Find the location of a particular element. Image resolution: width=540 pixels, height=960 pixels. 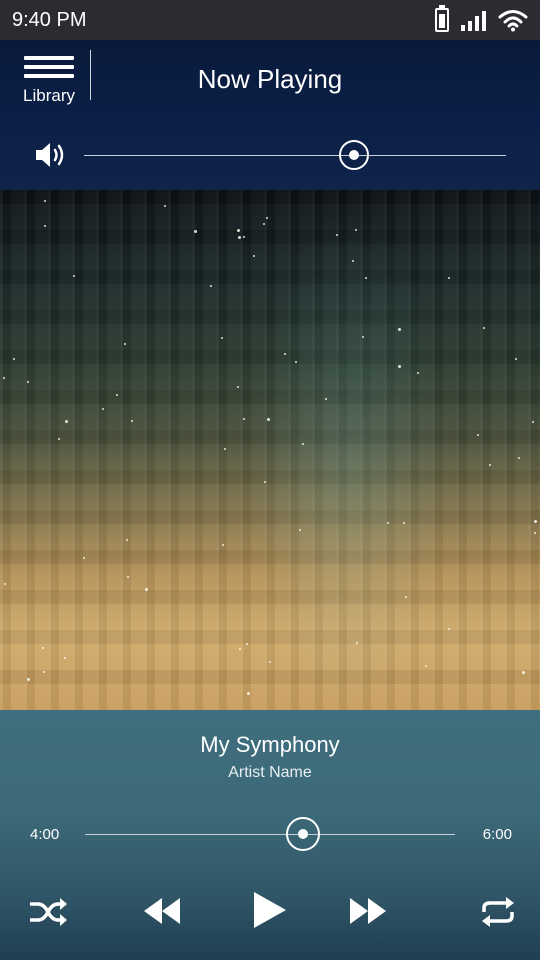

volume-control is located at coordinates (270, 156).